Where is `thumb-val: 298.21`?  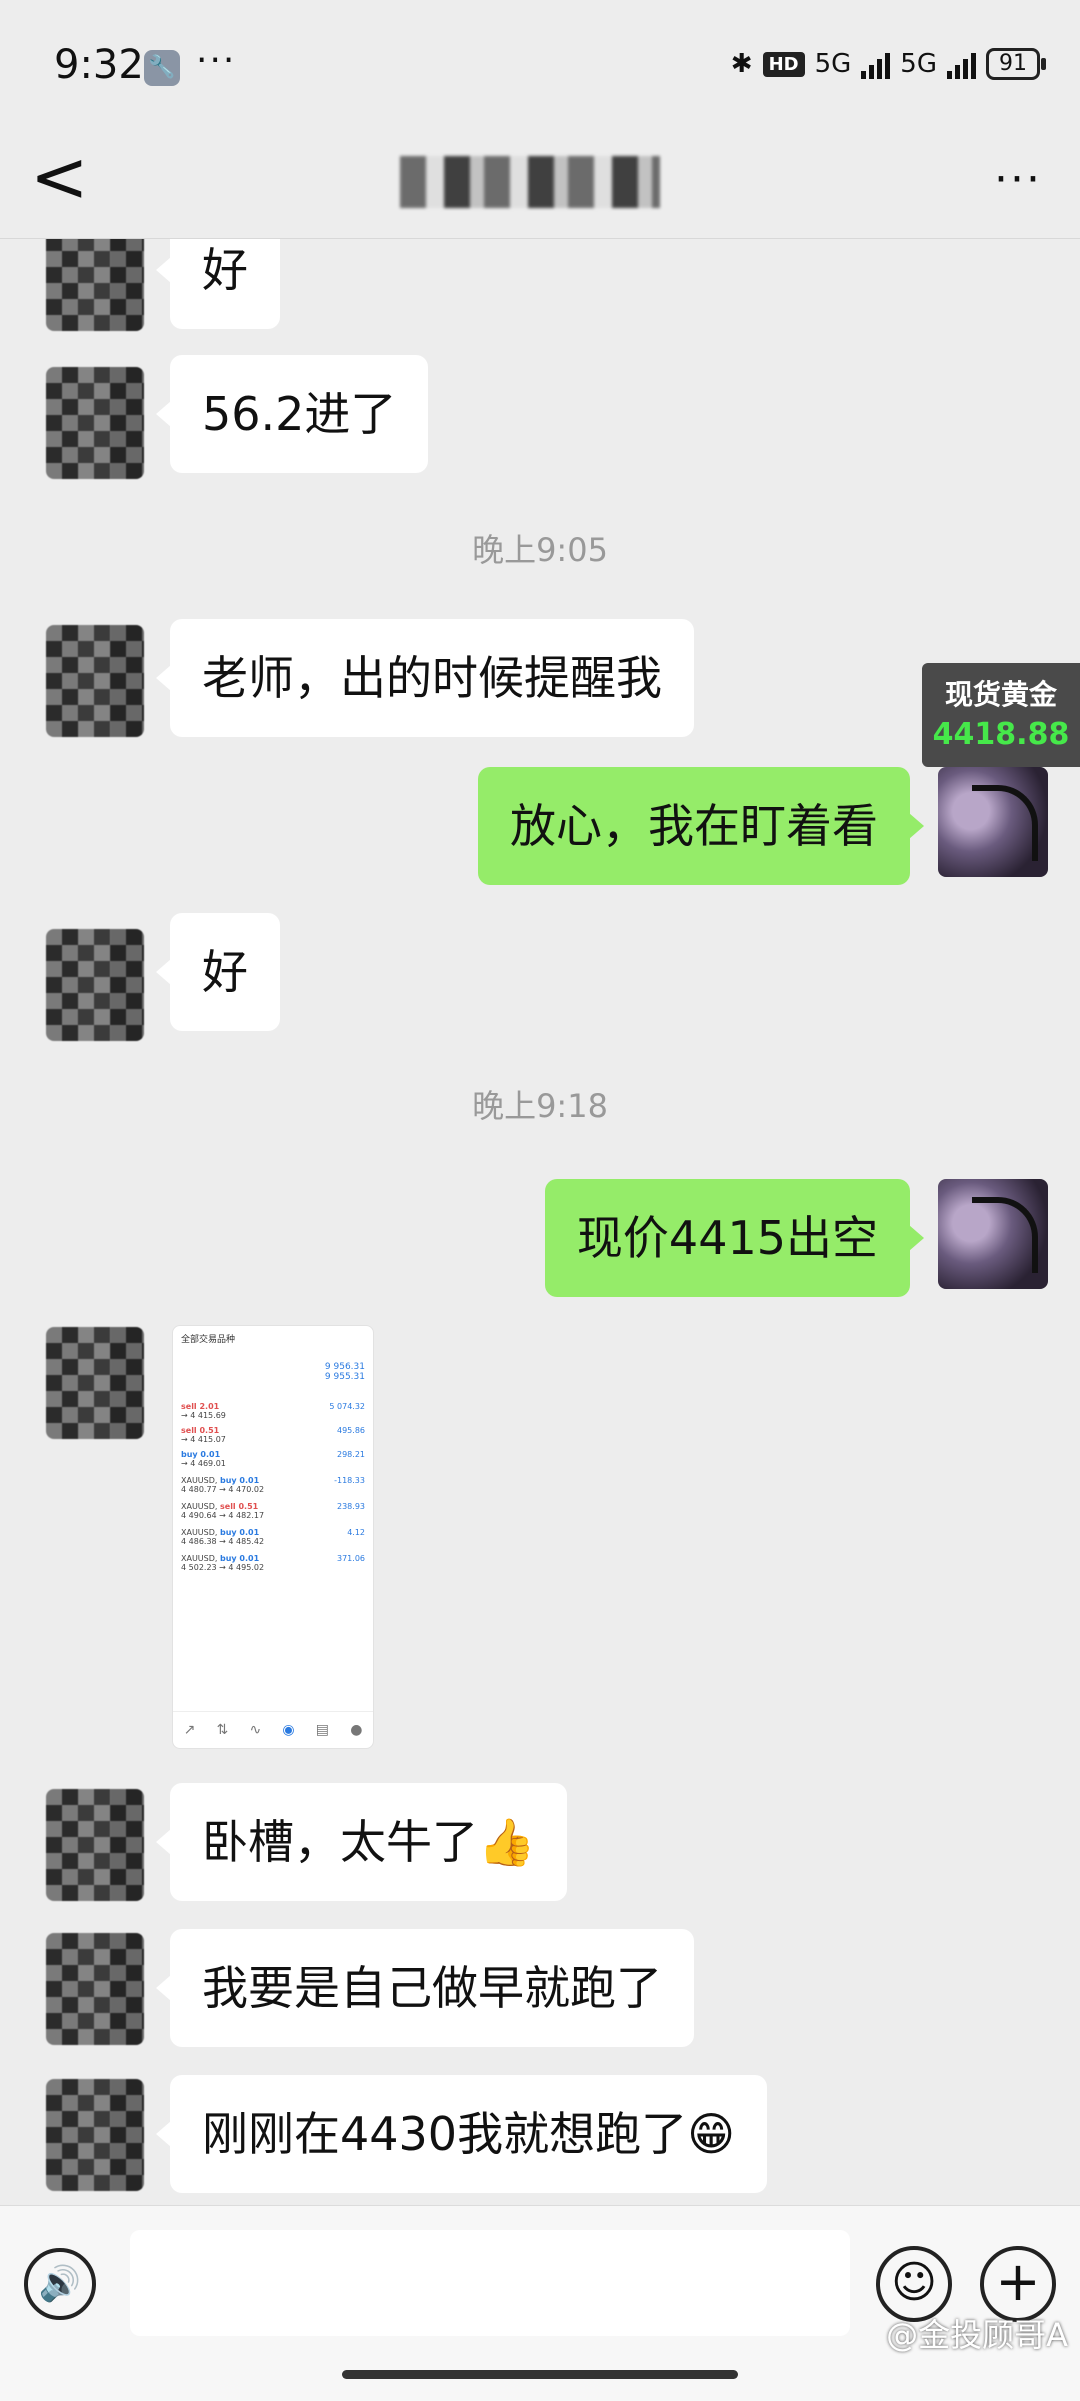
thumb-val: 298.21 is located at coordinates (351, 1454).